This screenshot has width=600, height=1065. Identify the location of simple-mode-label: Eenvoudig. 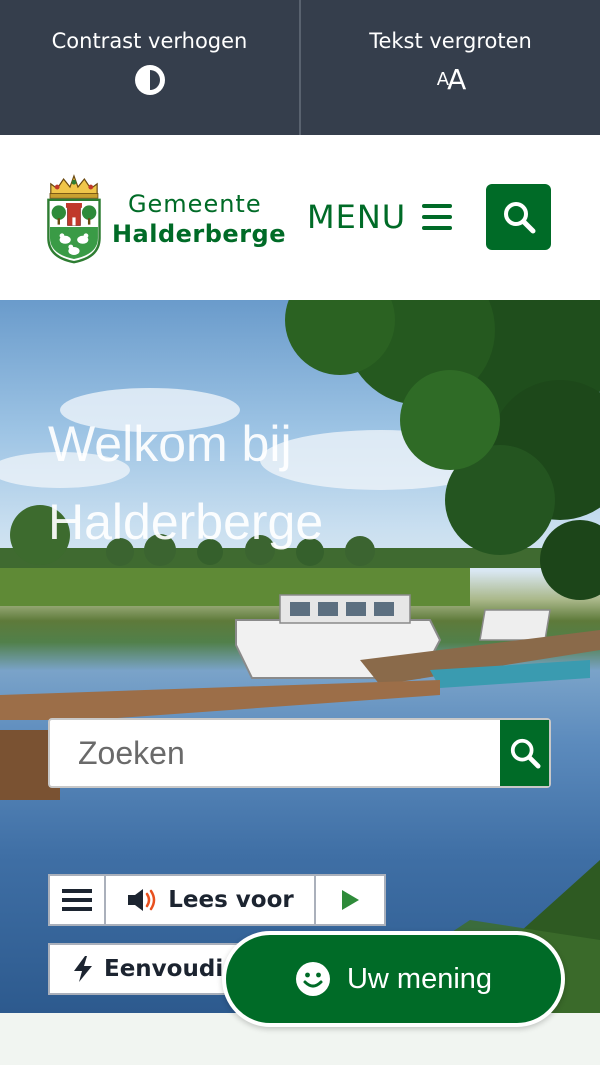
(172, 969).